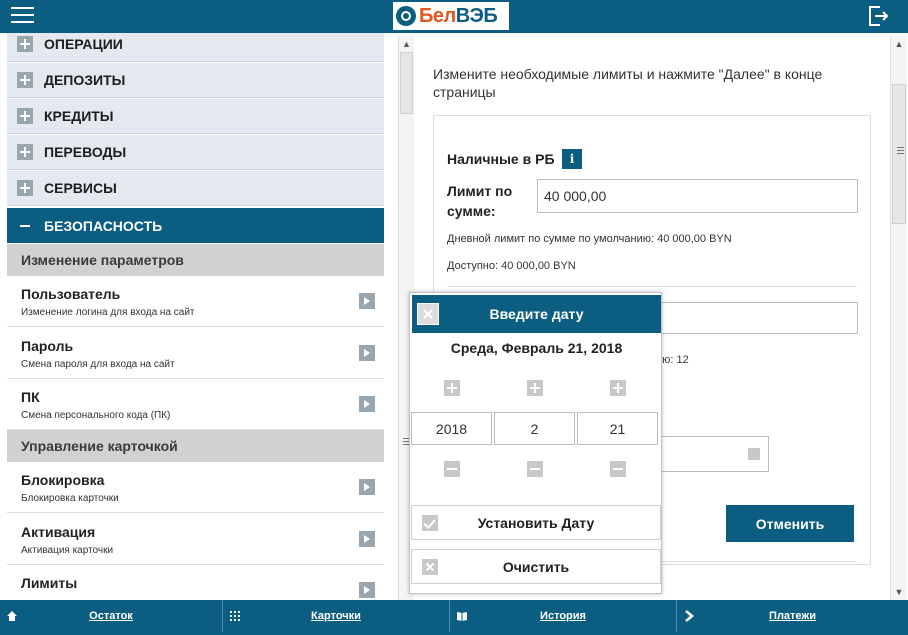 The height and width of the screenshot is (635, 908). Describe the element at coordinates (697, 196) in the screenshot. I see `limit-sum-input: 40 000,00` at that location.